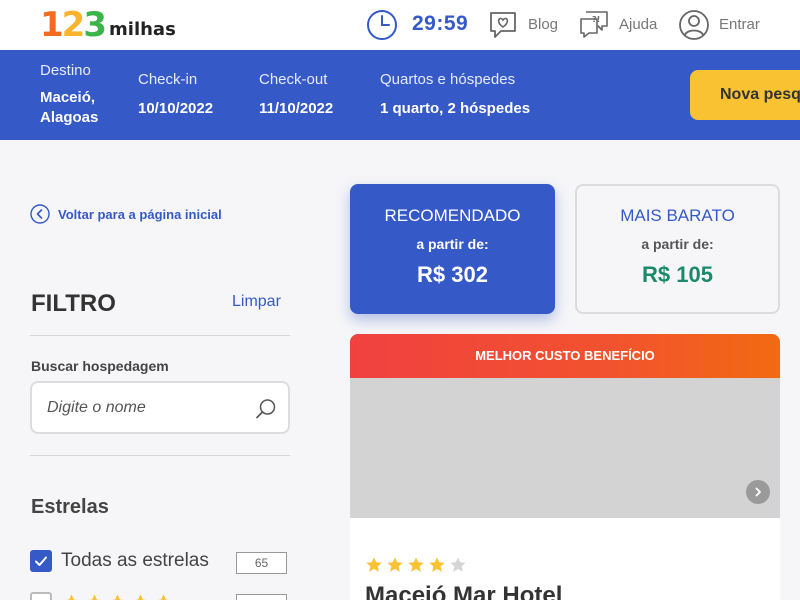  Describe the element at coordinates (382, 25) in the screenshot. I see `clock-icon` at that location.